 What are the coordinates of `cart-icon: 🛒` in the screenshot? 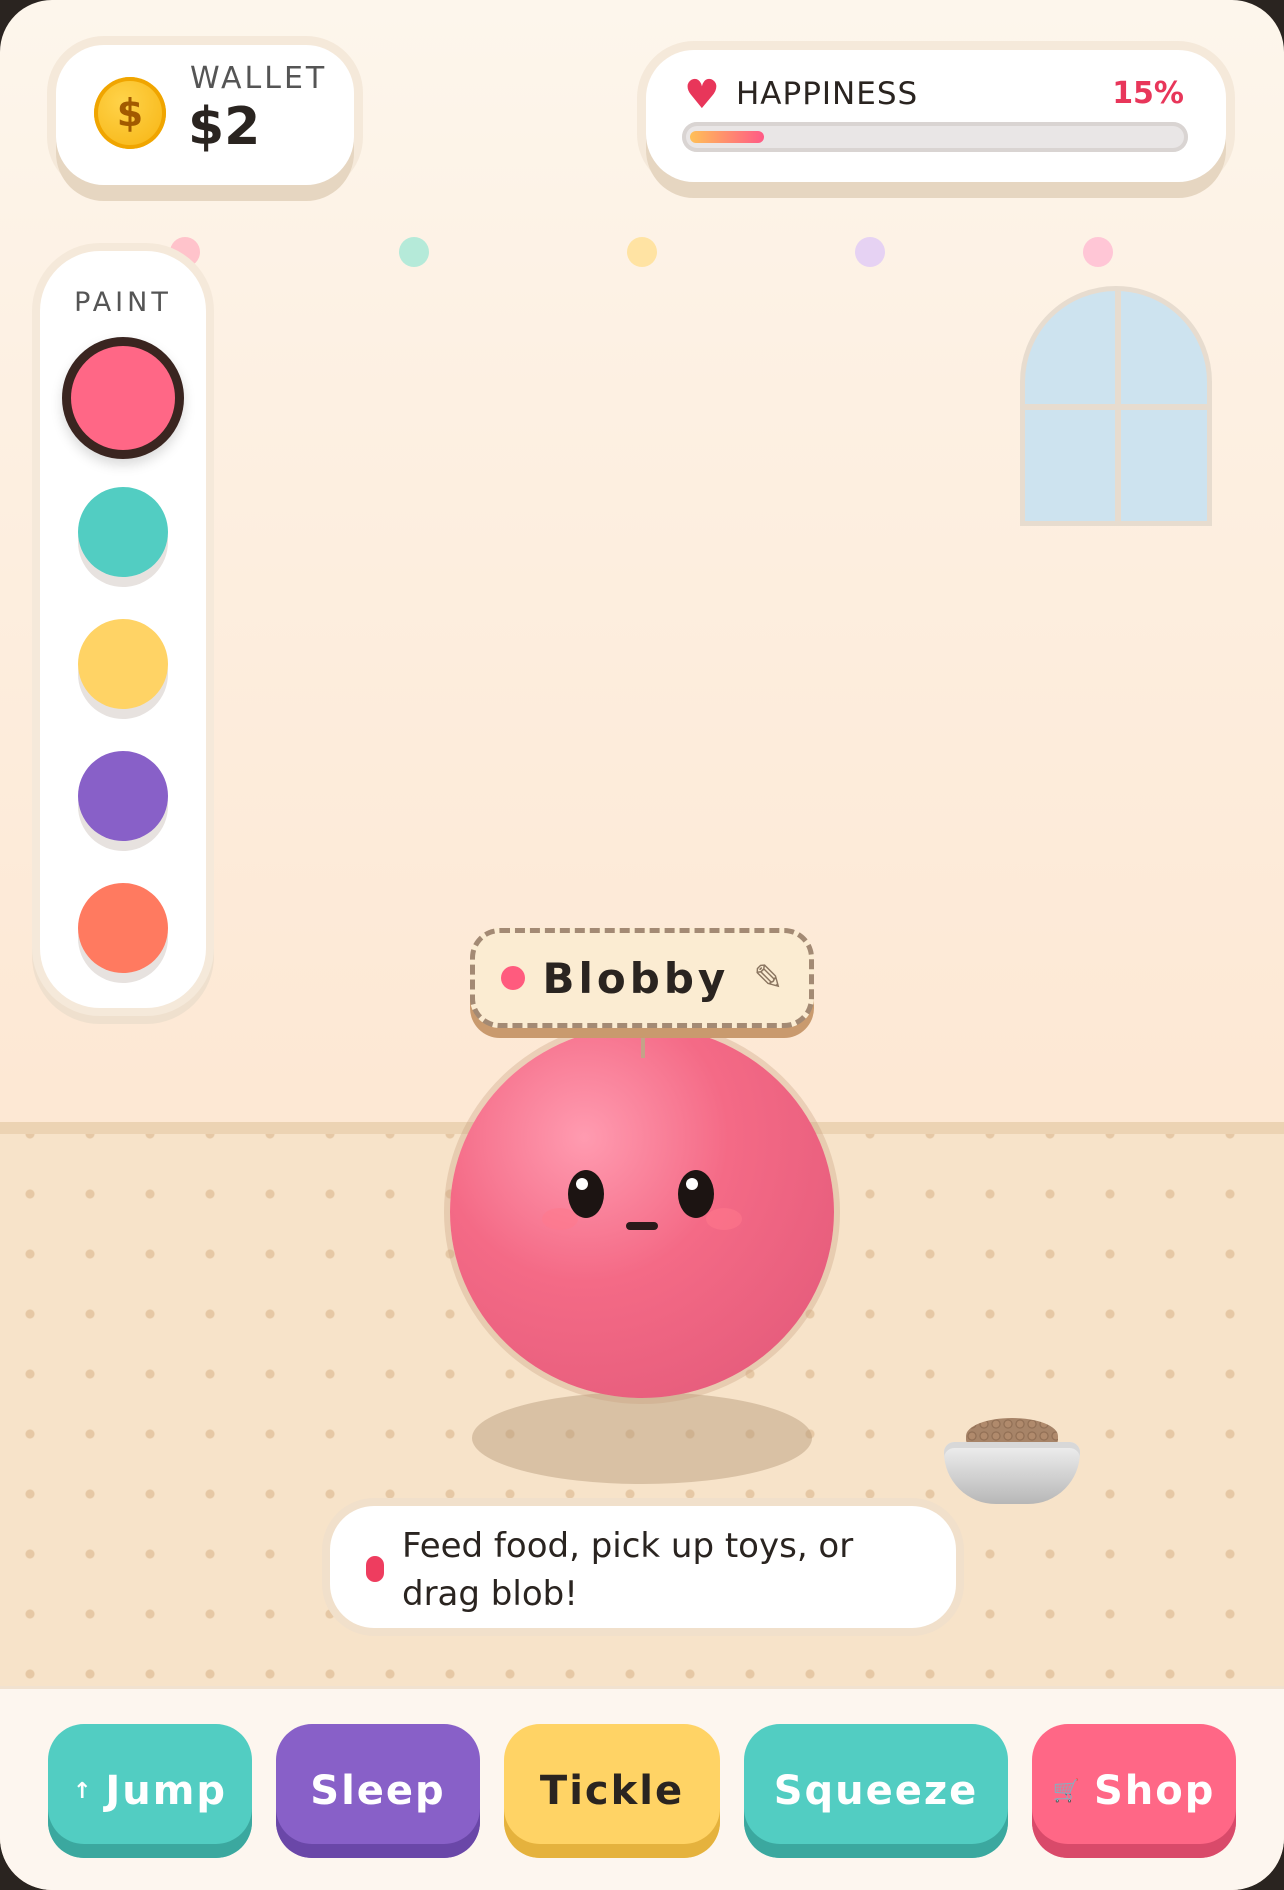 It's located at (1067, 1791).